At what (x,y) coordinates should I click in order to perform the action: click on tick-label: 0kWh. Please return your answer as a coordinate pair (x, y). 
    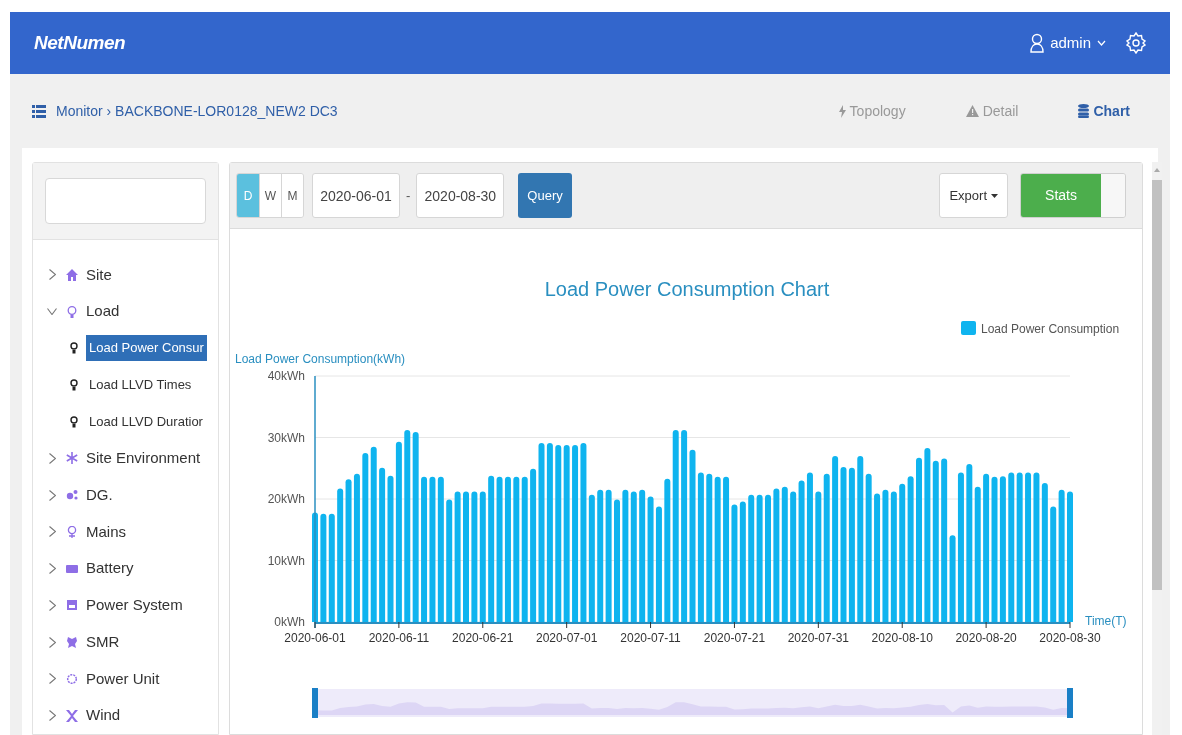
    Looking at the image, I should click on (289, 622).